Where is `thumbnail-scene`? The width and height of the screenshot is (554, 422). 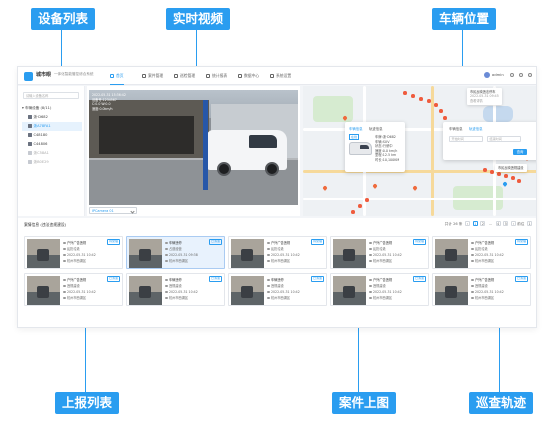 thumbnail-scene is located at coordinates (247, 292).